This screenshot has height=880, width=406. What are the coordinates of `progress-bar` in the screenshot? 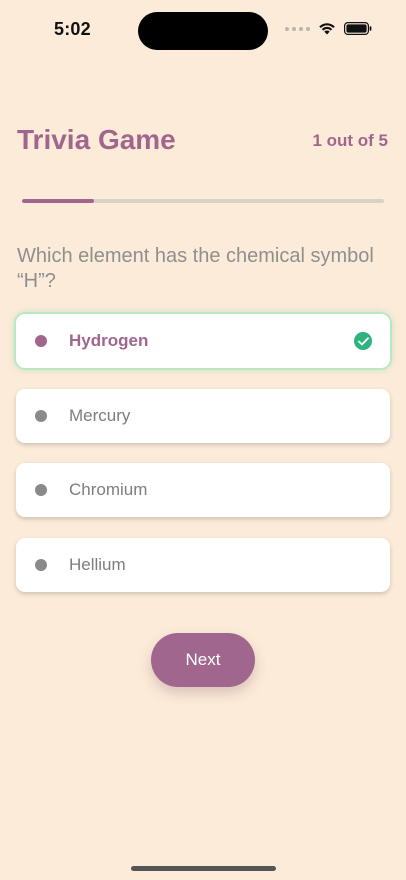 It's located at (203, 201).